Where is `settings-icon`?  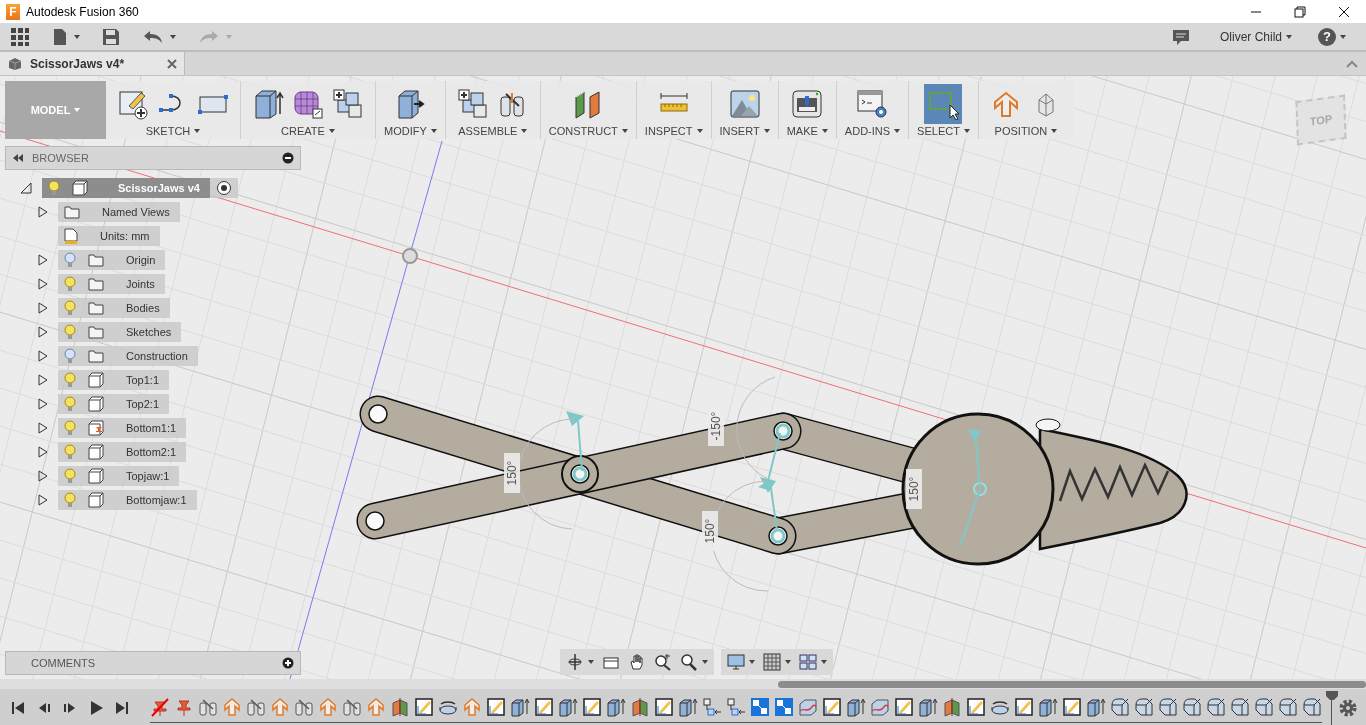 settings-icon is located at coordinates (1348, 707).